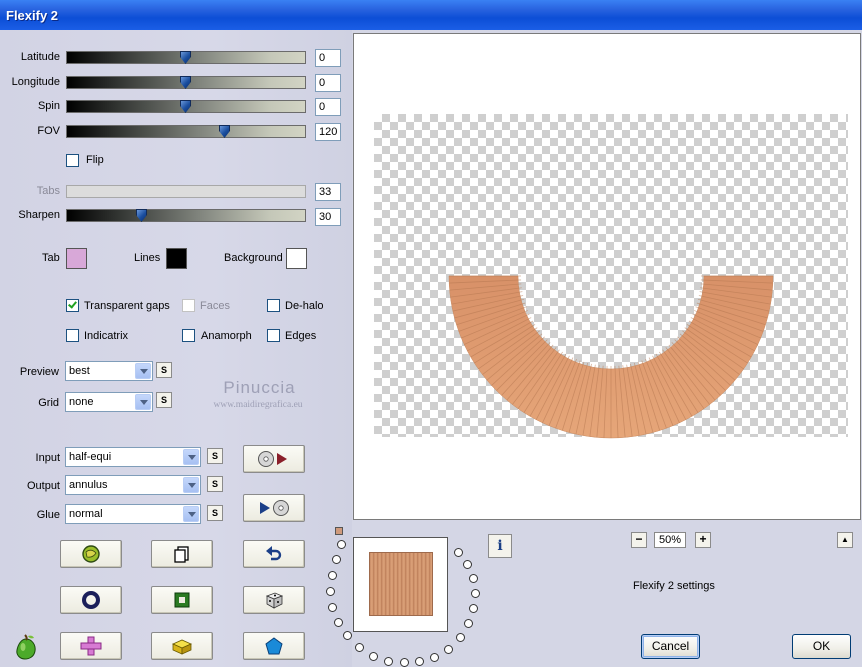 This screenshot has width=862, height=667. Describe the element at coordinates (186, 131) in the screenshot. I see `fov-slider` at that location.